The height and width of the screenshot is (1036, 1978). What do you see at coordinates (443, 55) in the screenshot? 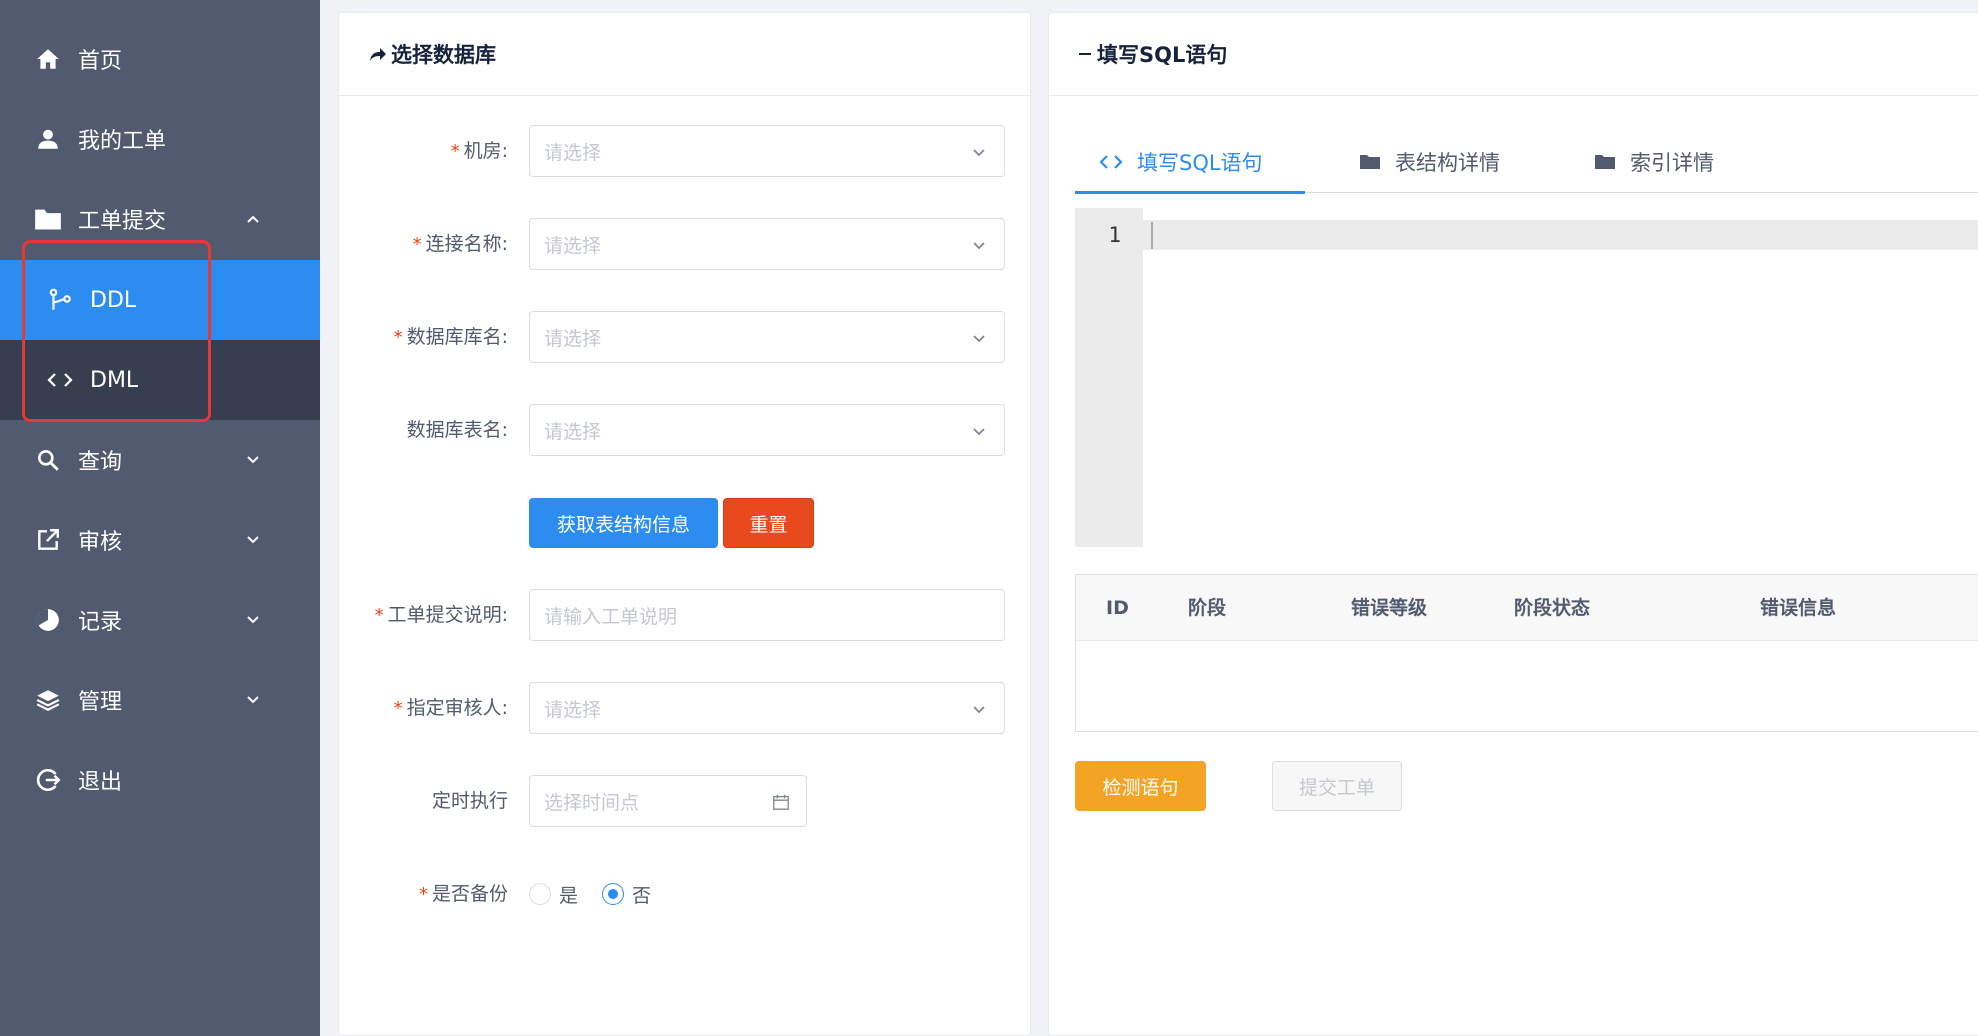
I see `panel-title: 选择数据库` at bounding box center [443, 55].